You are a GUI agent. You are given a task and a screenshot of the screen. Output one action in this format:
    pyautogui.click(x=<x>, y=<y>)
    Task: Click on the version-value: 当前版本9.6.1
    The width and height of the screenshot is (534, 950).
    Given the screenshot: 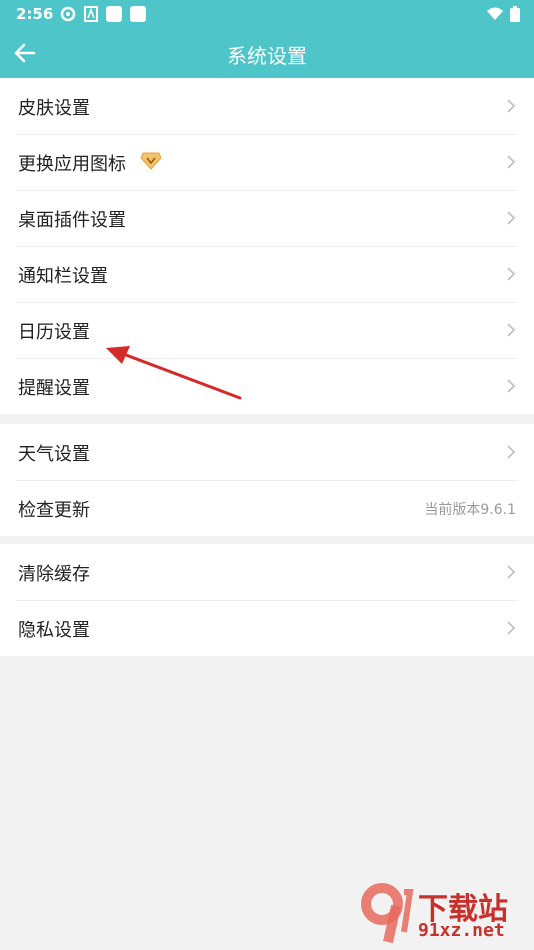 What is the action you would take?
    pyautogui.click(x=470, y=510)
    